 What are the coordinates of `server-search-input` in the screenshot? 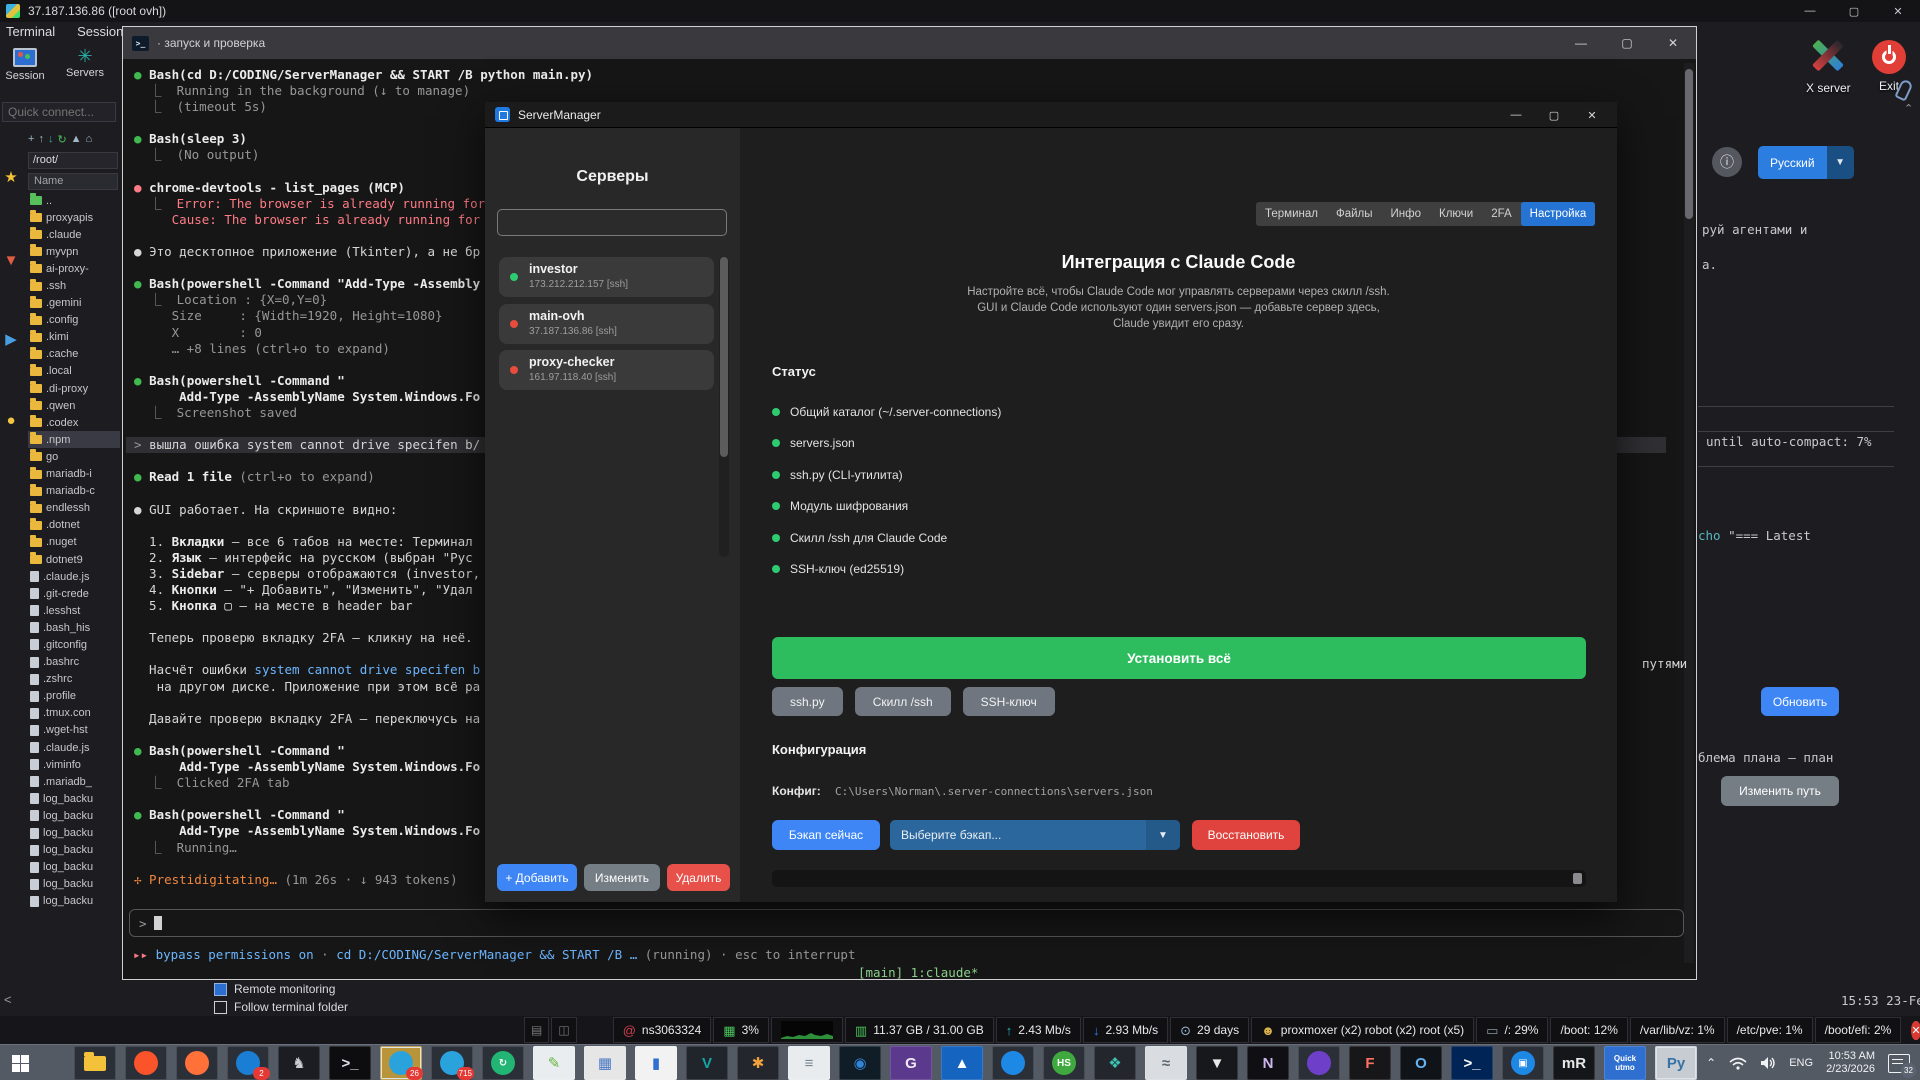 It's located at (612, 222).